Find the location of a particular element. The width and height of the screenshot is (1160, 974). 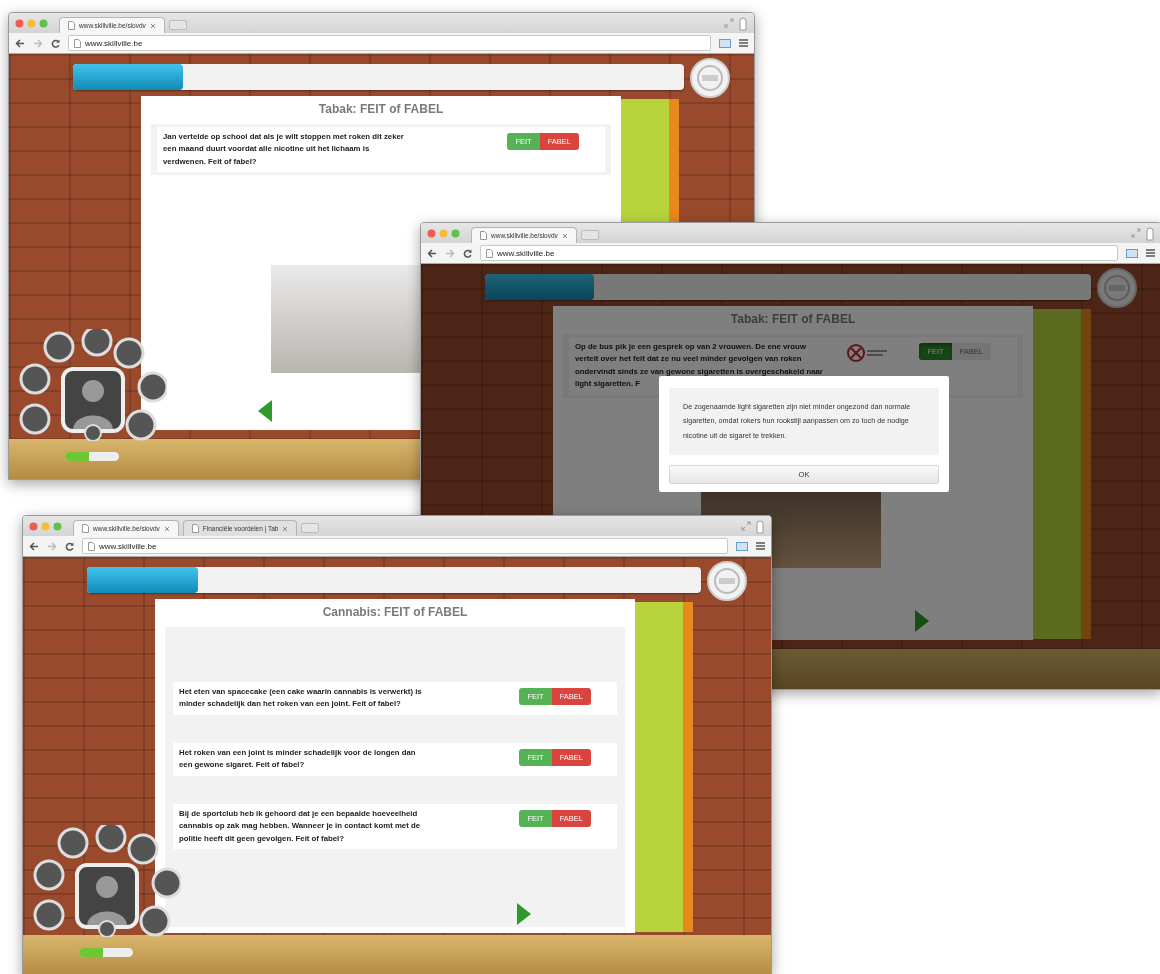

quiz-title: Cannabis: FEIT of FABEL is located at coordinates (395, 612).